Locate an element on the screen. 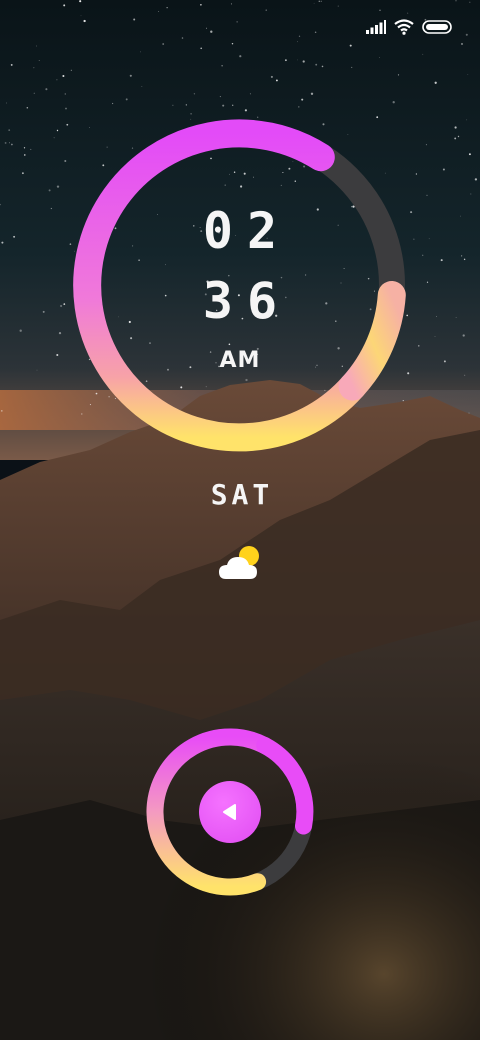 This screenshot has height=1040, width=480. clock-minute: 36 is located at coordinates (247, 301).